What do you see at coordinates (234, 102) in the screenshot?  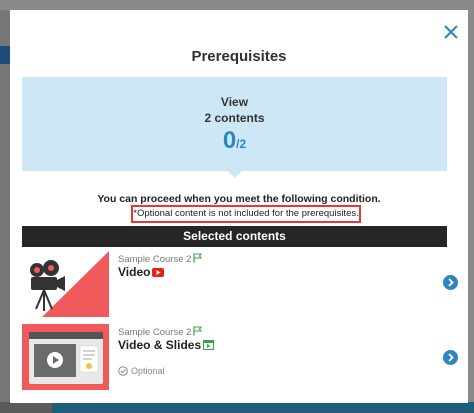 I see `progress-action-label: View` at bounding box center [234, 102].